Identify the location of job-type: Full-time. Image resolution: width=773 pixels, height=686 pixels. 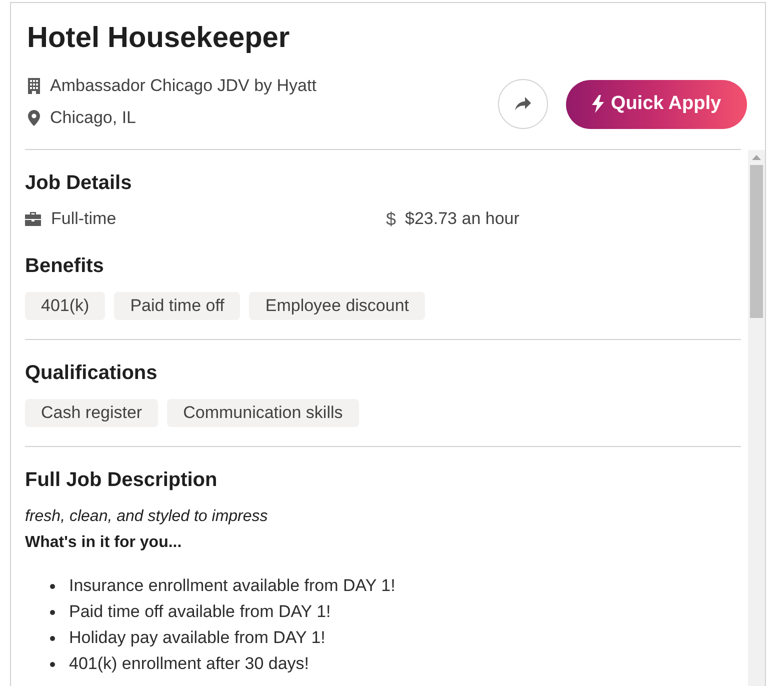
(83, 219).